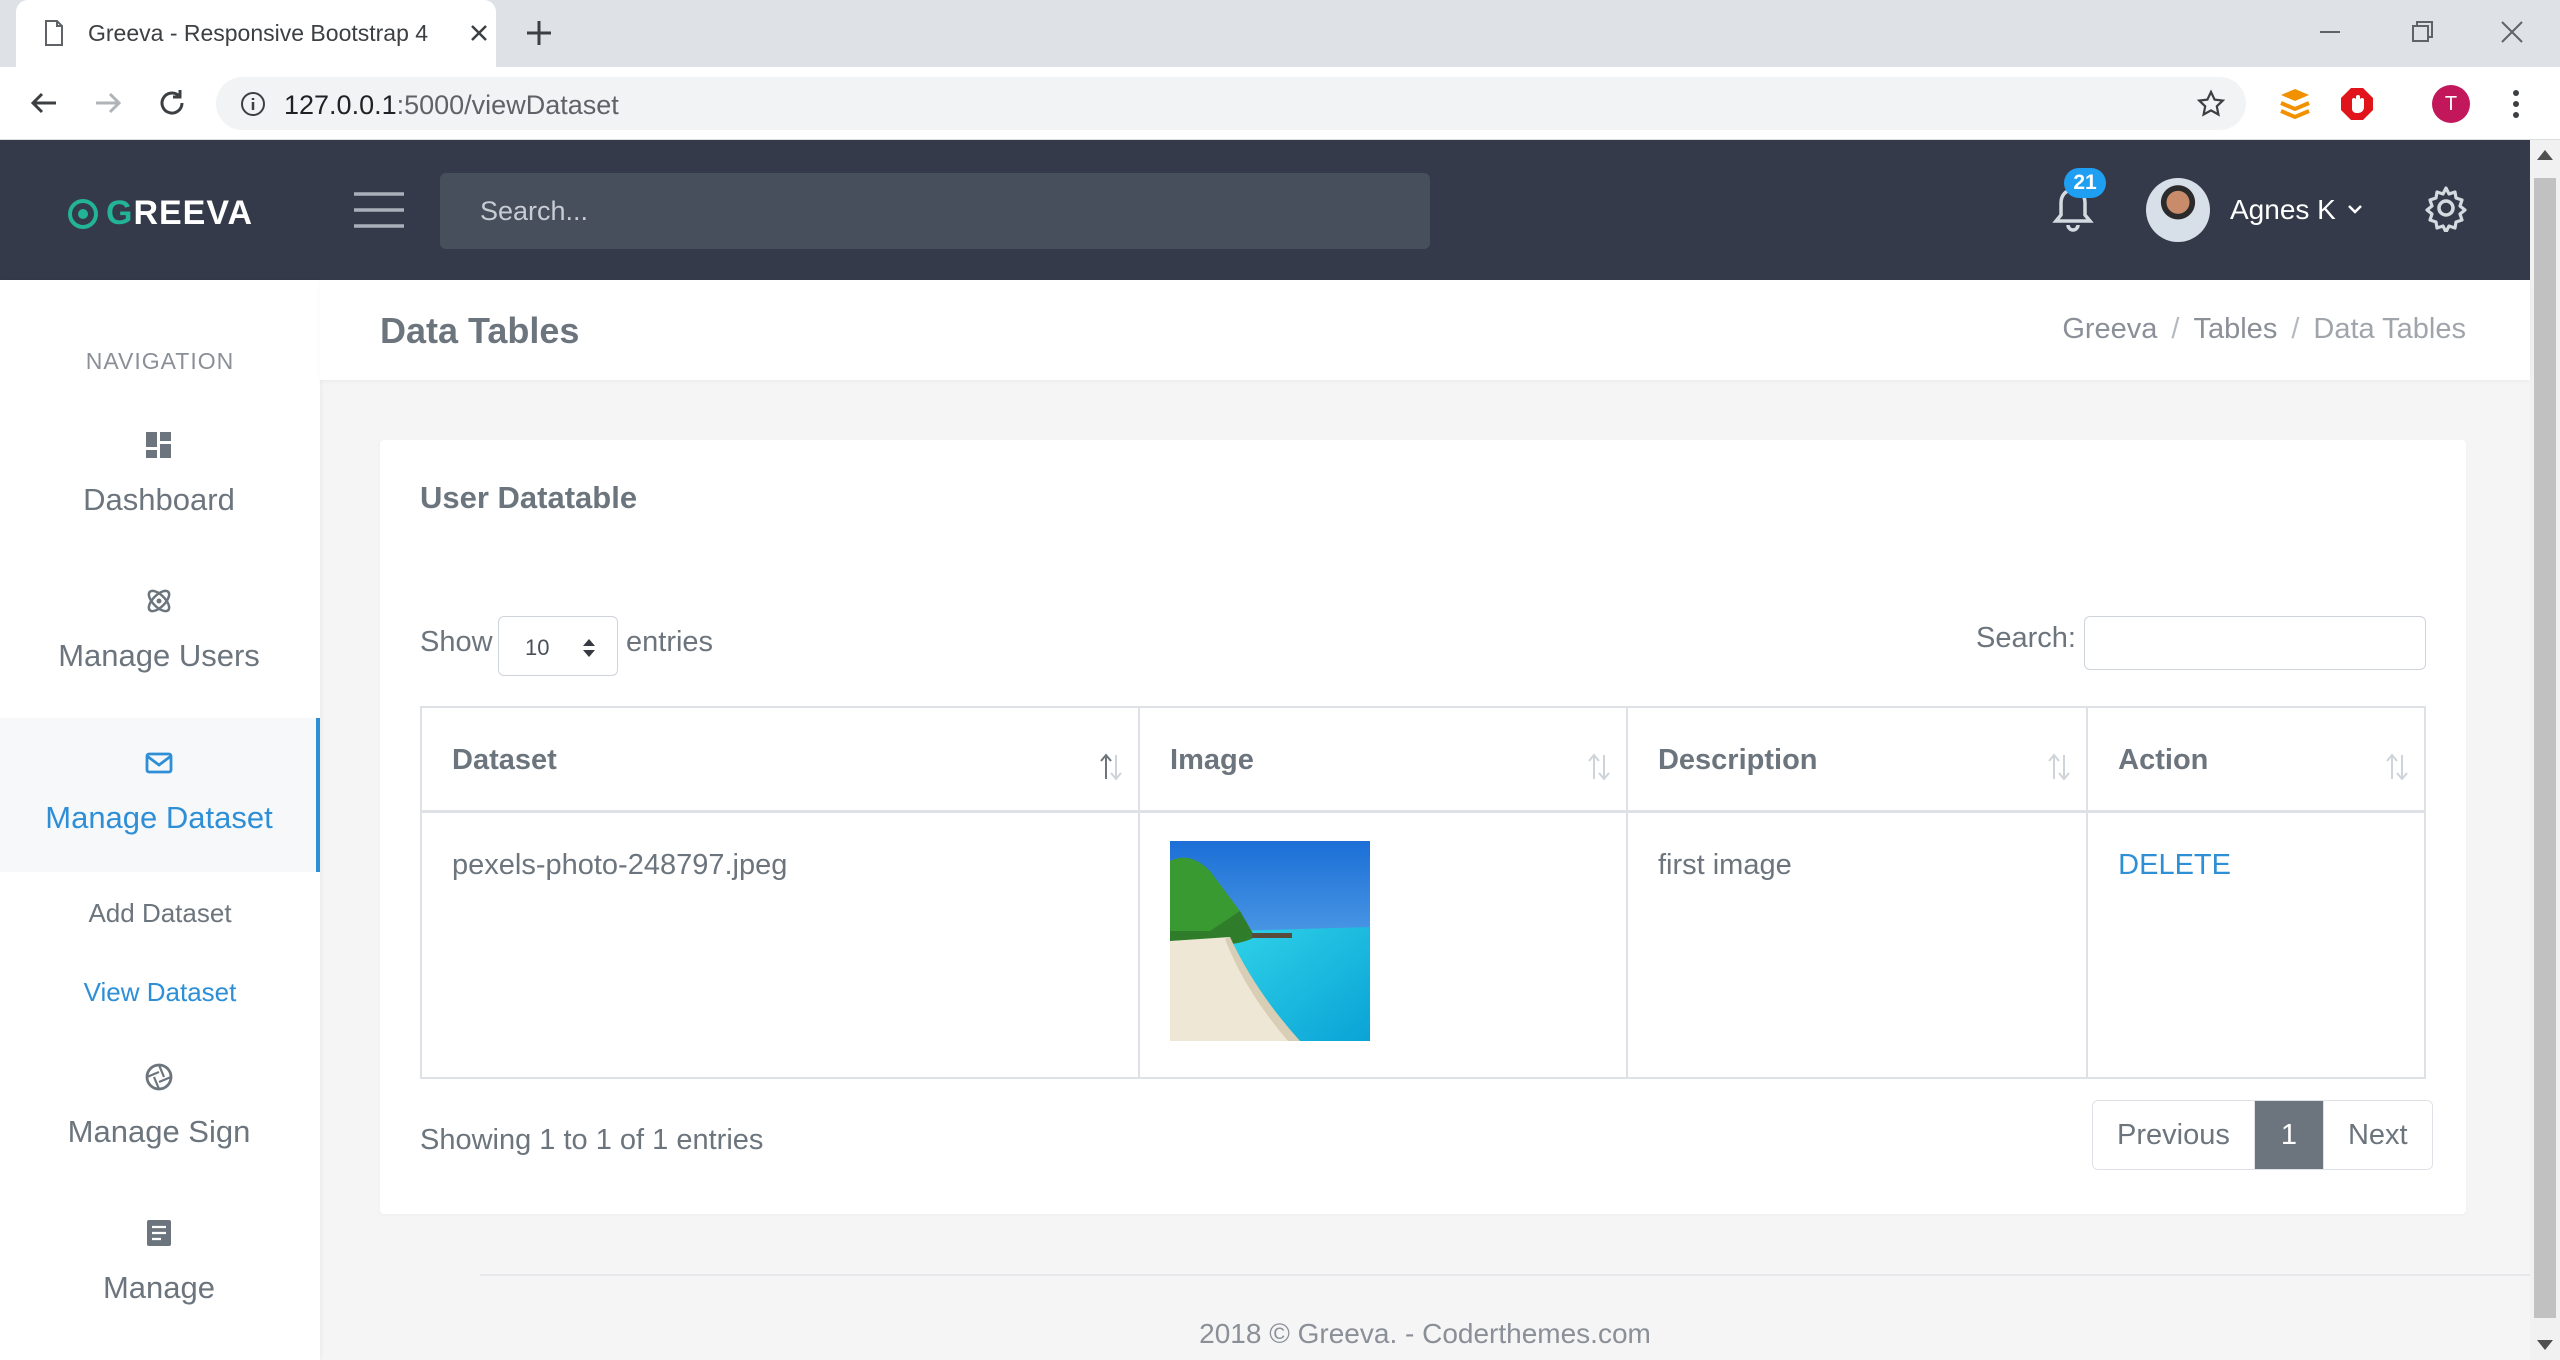 Image resolution: width=2560 pixels, height=1360 pixels. I want to click on nav-section-title: NAVIGATION, so click(160, 361).